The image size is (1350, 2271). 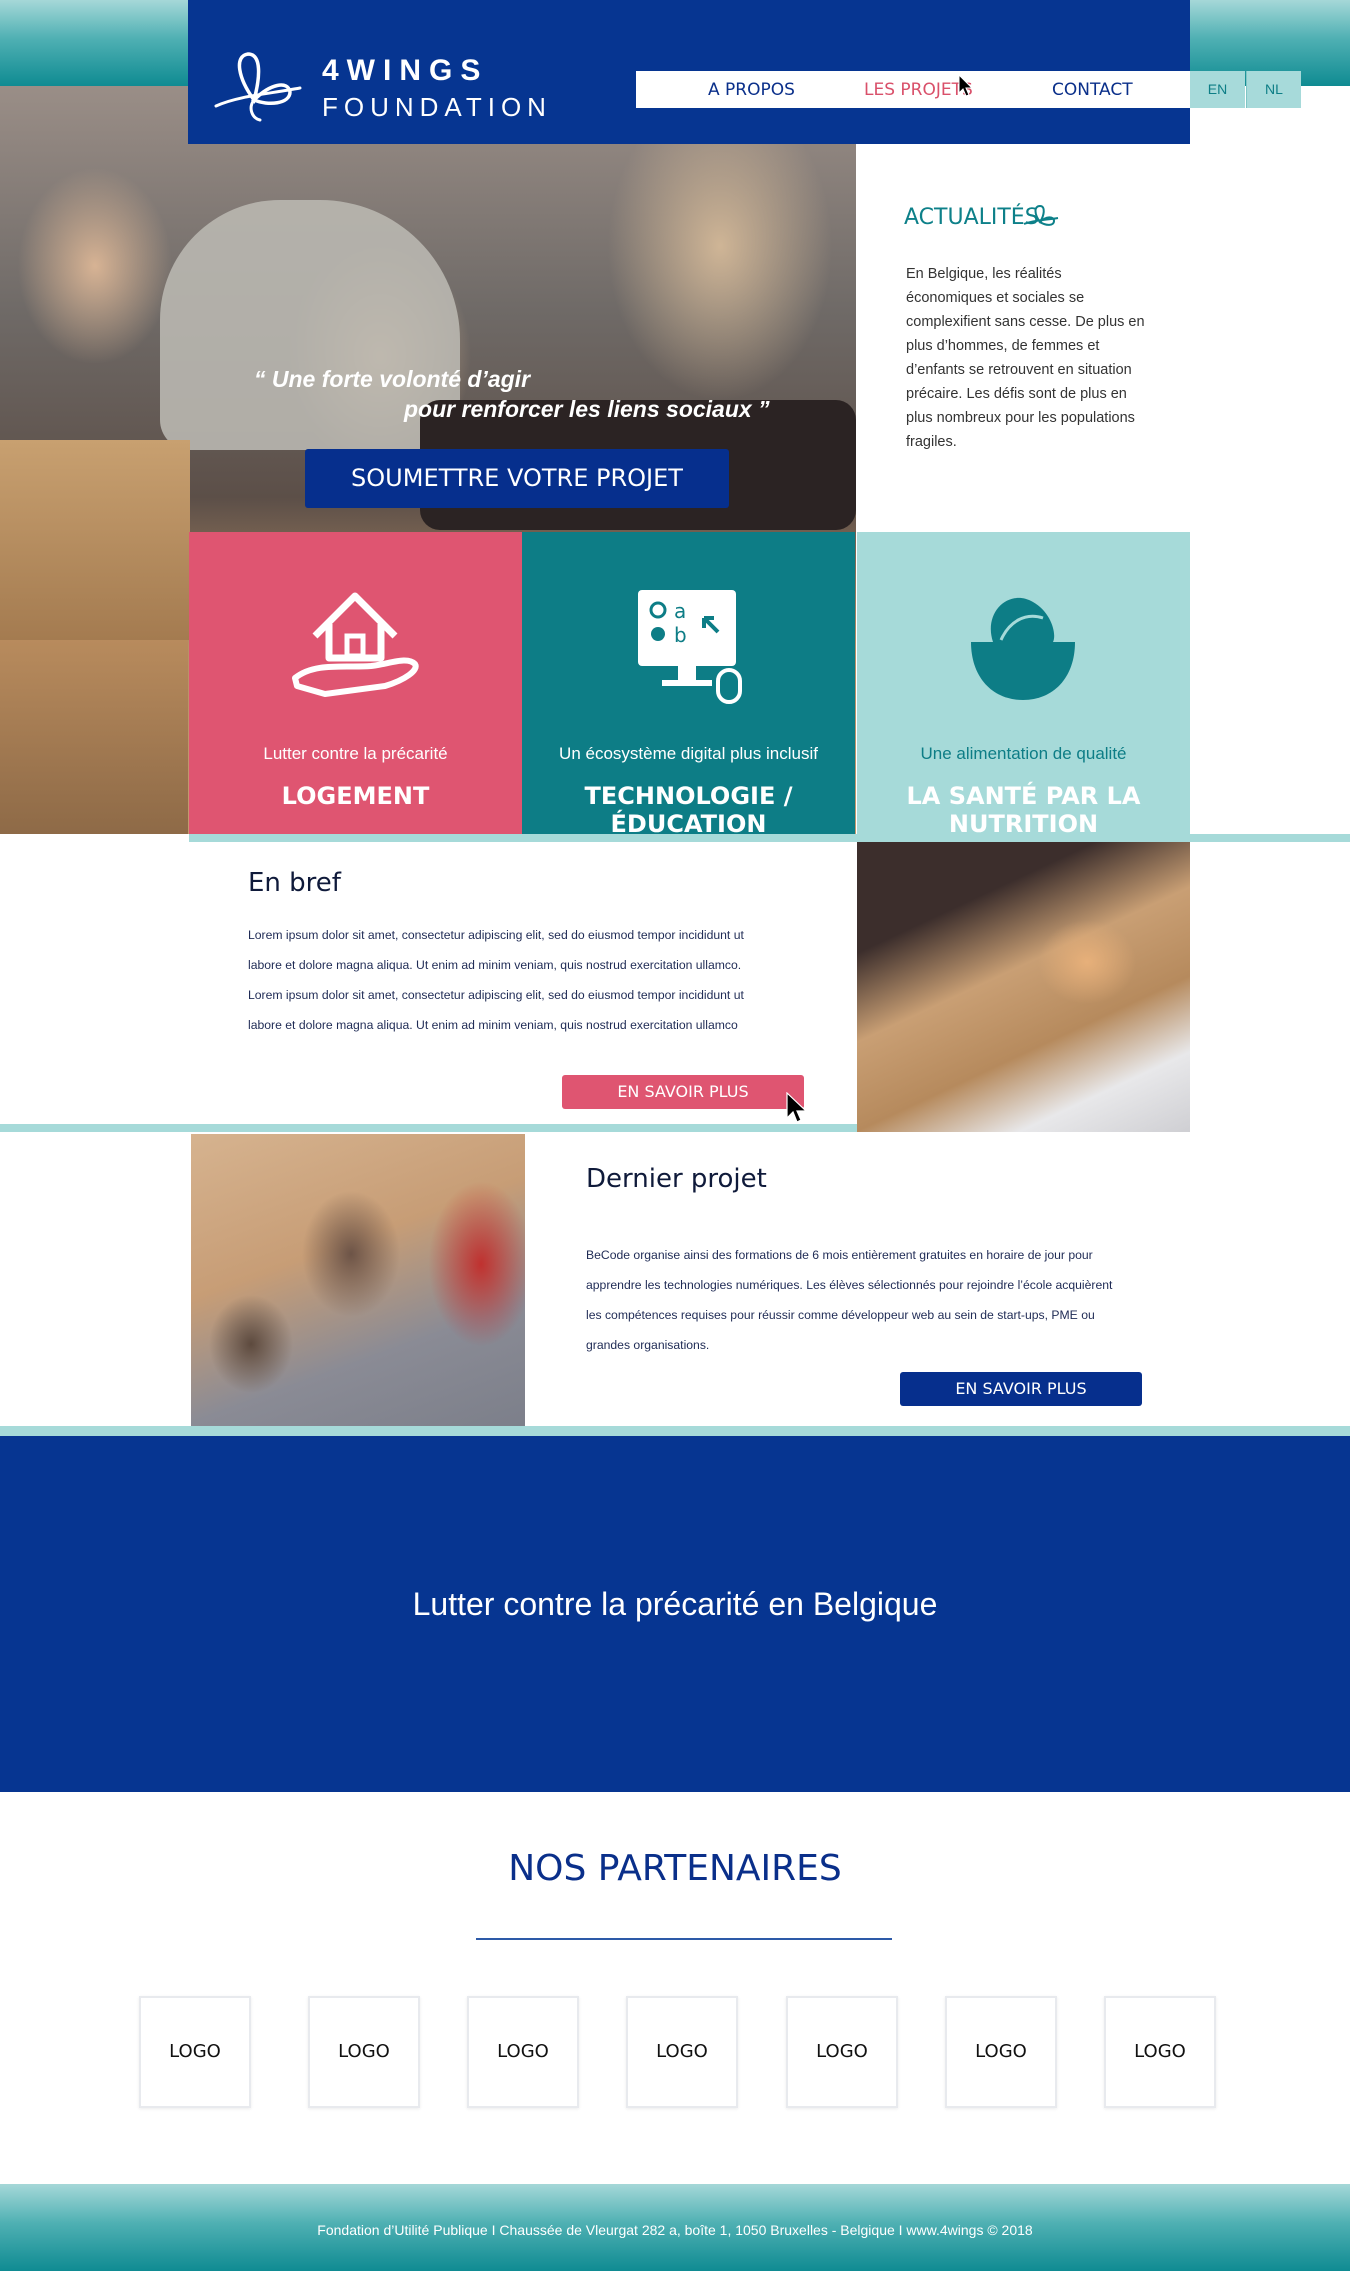 I want to click on category-title: LA SANTÉ PAR LA NUTRITION, so click(x=1023, y=810).